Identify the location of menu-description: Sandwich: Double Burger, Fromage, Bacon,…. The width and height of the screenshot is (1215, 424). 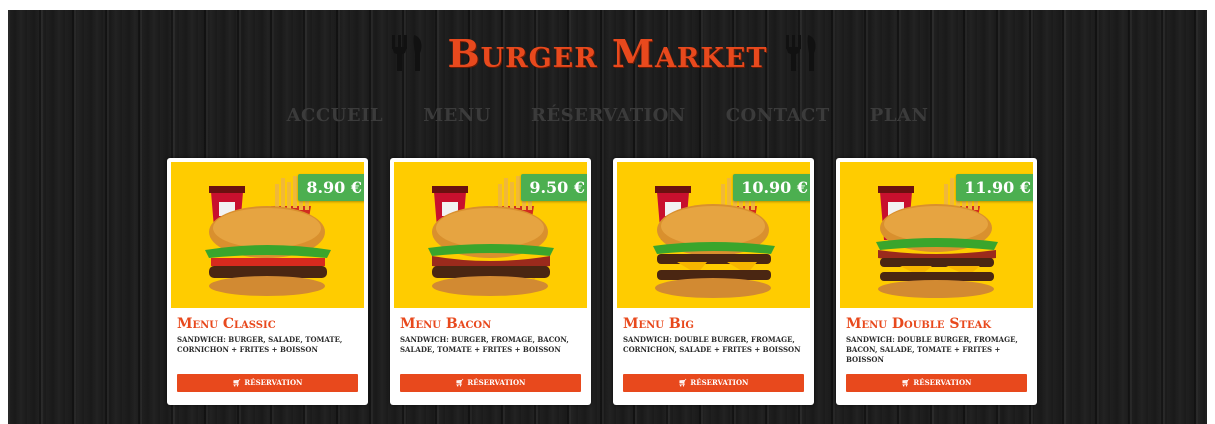
(932, 349).